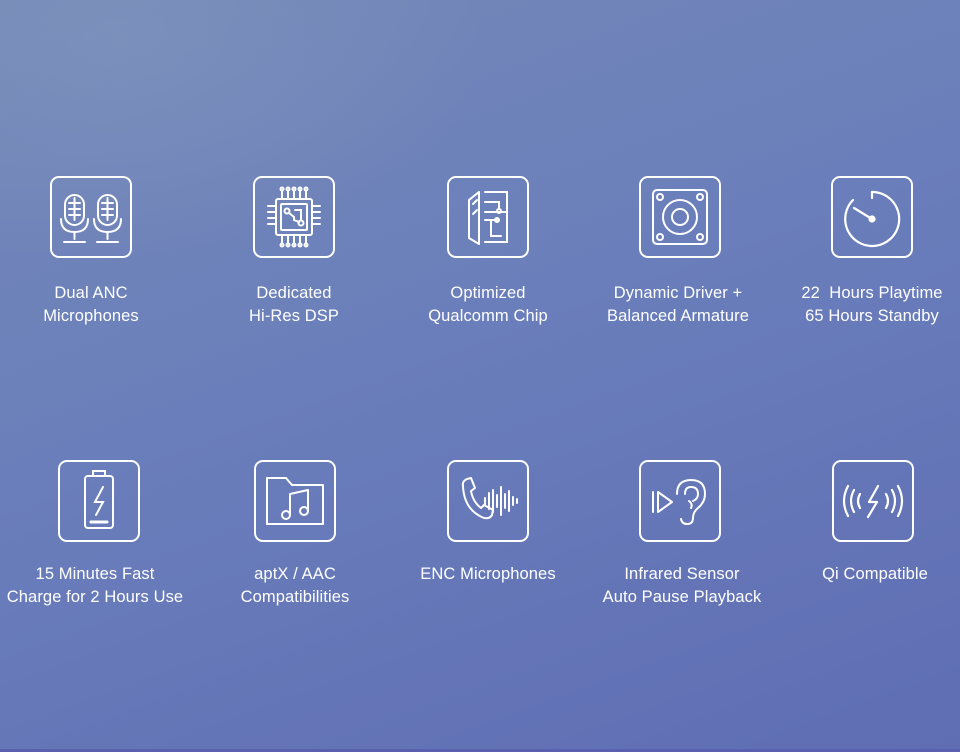 The image size is (960, 752). I want to click on speaker-driver-icon, so click(680, 217).